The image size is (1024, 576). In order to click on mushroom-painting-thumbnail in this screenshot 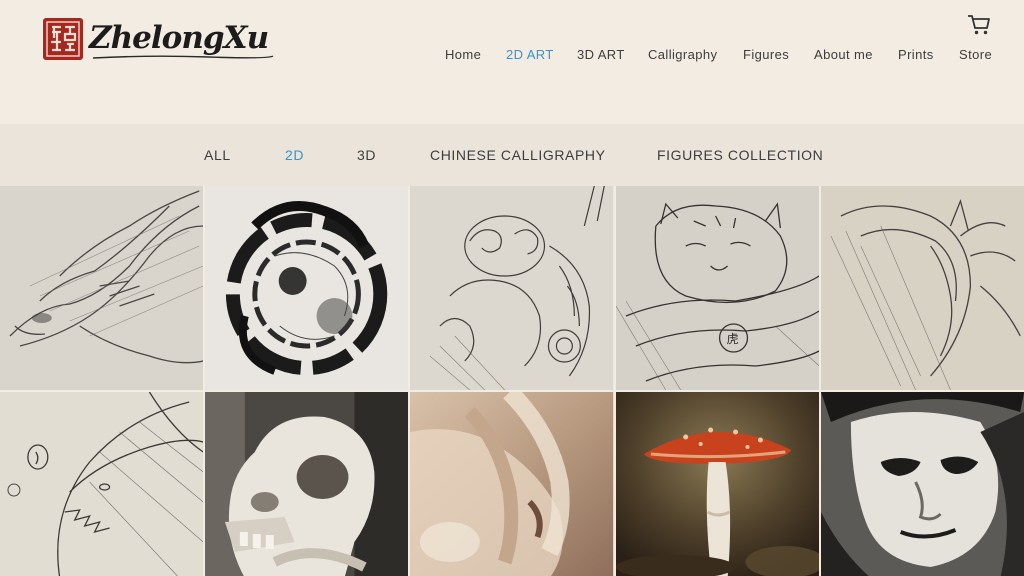, I will do `click(717, 484)`.